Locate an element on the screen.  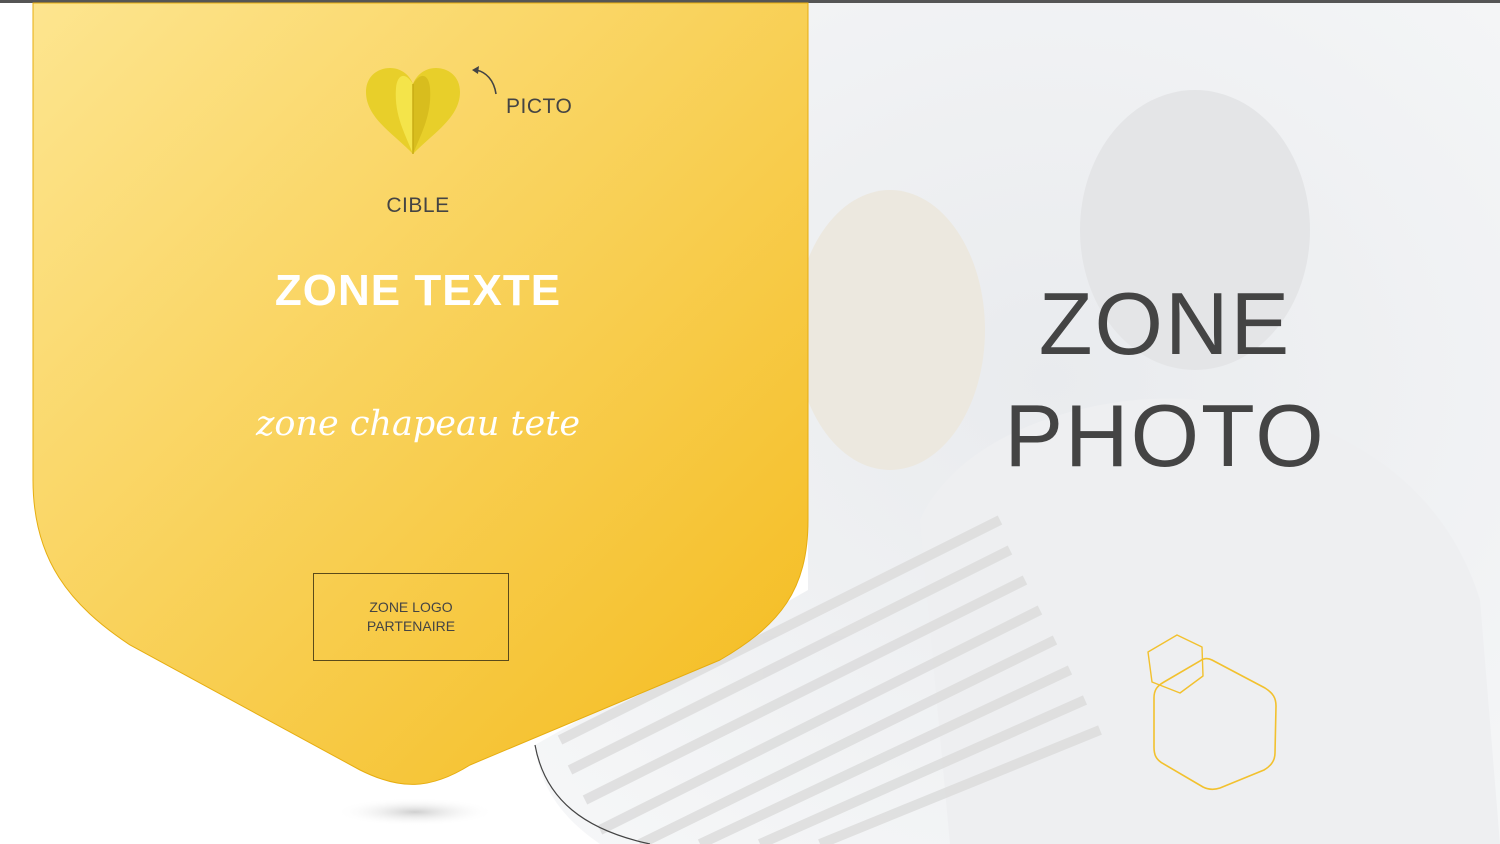
hexagon-outline-icon is located at coordinates (1212, 712).